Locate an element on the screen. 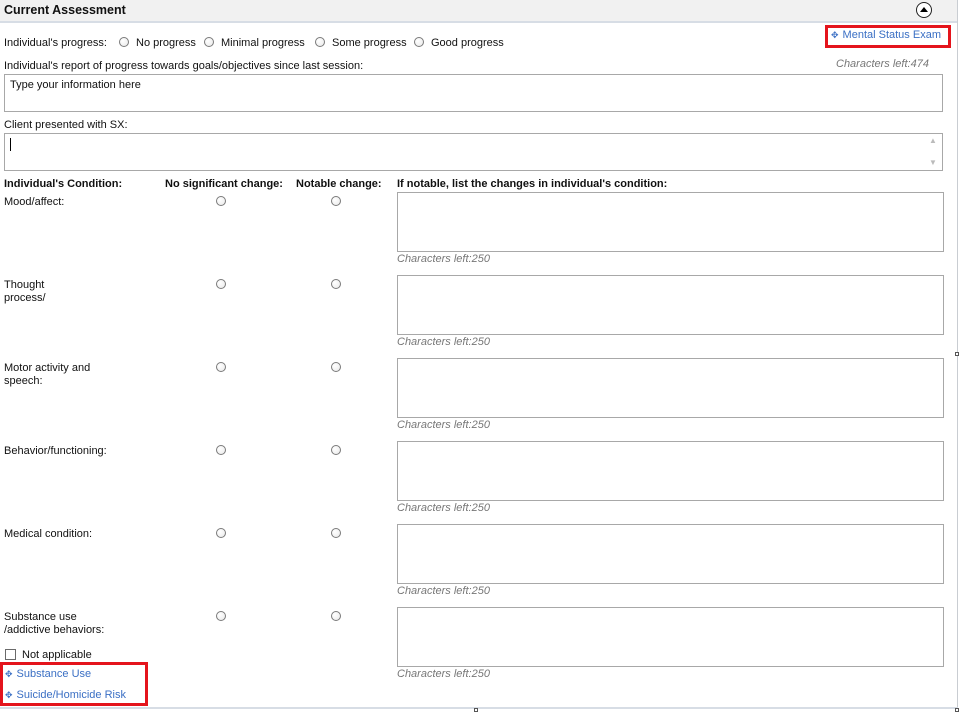 The height and width of the screenshot is (714, 962). option-some-progress-label: Some progress is located at coordinates (369, 43).